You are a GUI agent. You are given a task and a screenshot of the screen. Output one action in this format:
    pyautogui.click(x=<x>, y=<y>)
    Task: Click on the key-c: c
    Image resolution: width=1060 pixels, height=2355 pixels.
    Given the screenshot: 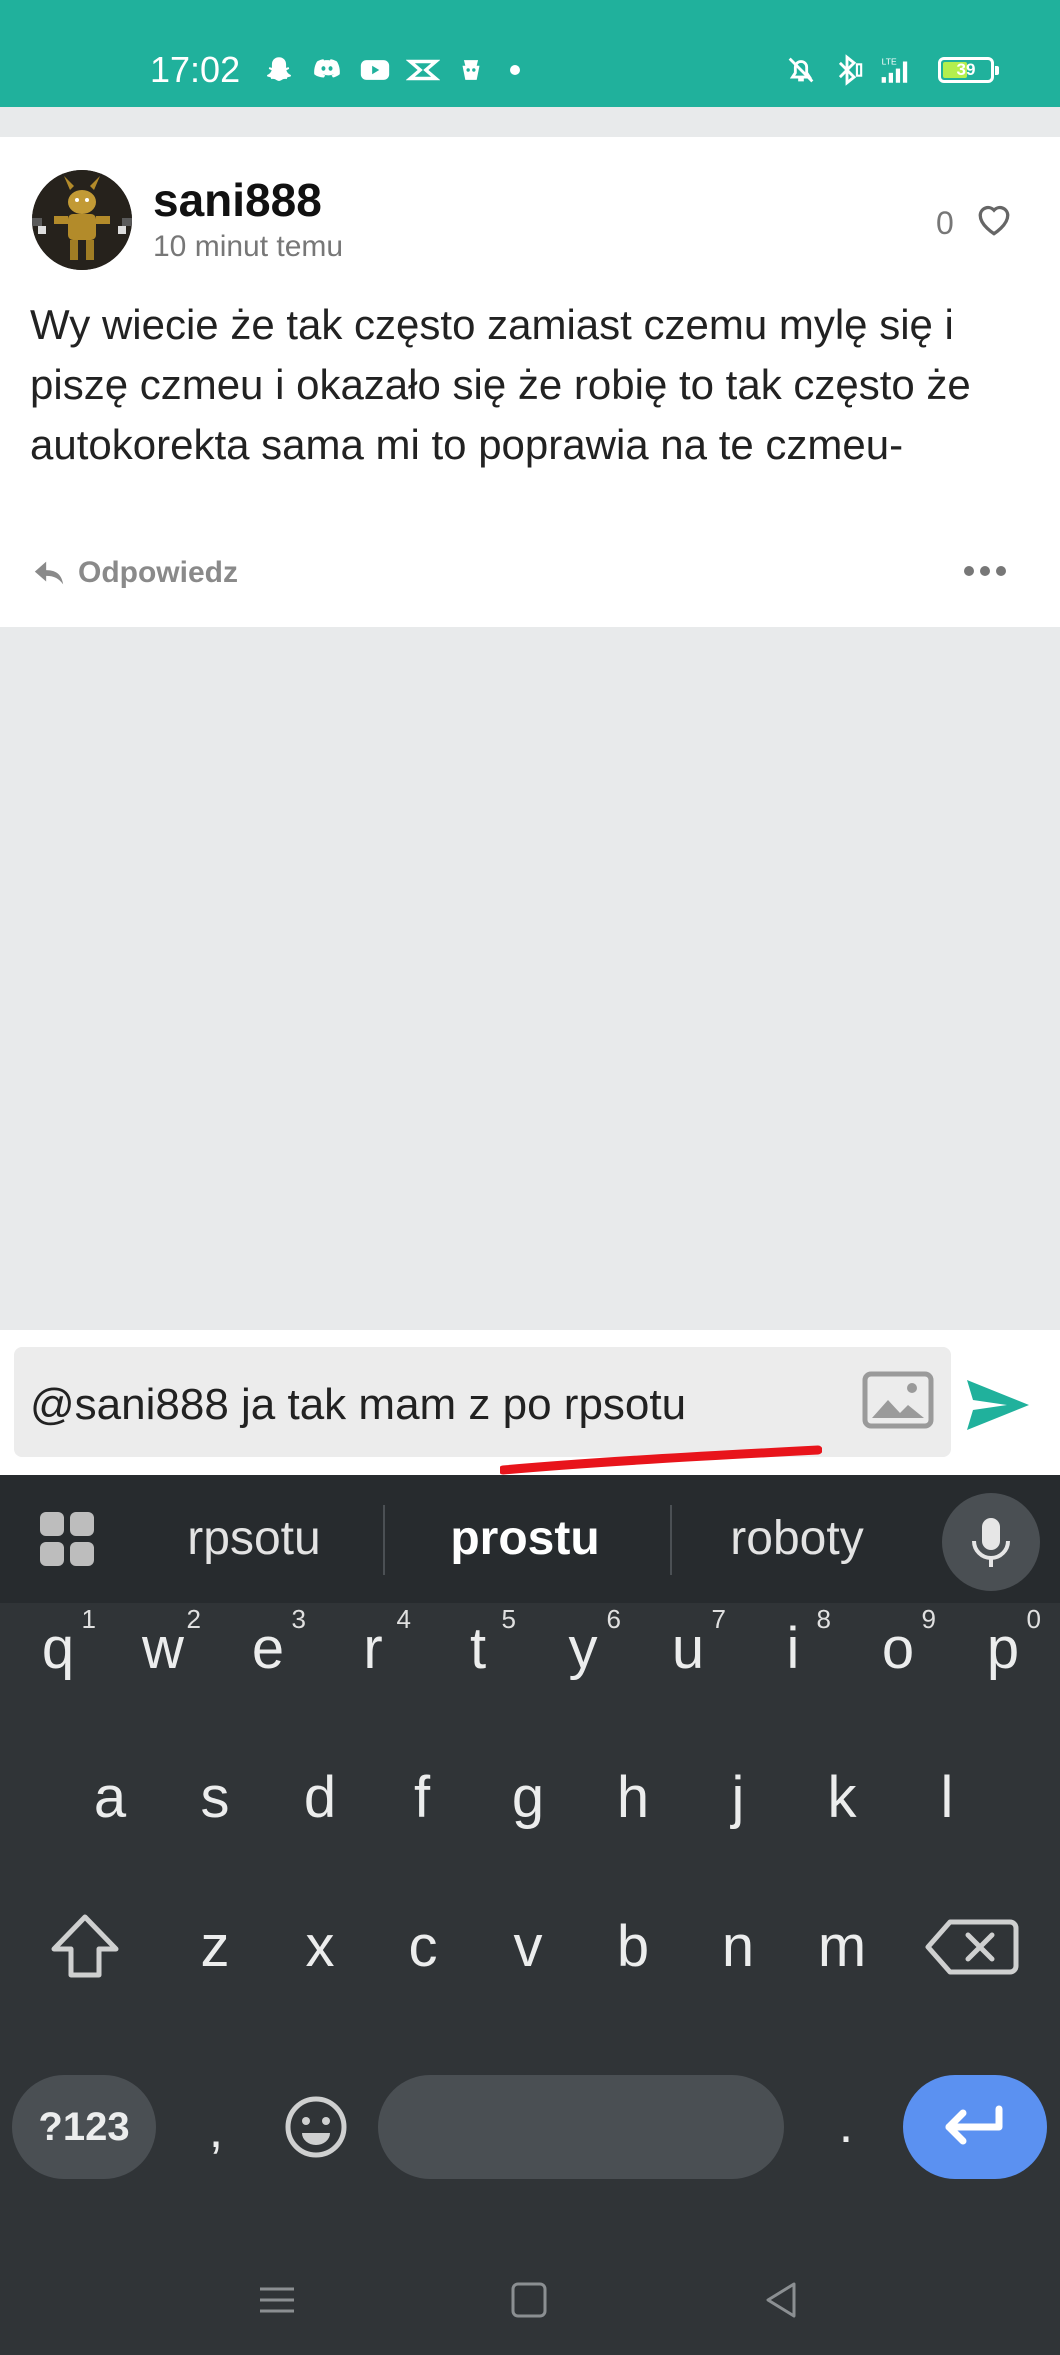 What is the action you would take?
    pyautogui.click(x=423, y=1947)
    